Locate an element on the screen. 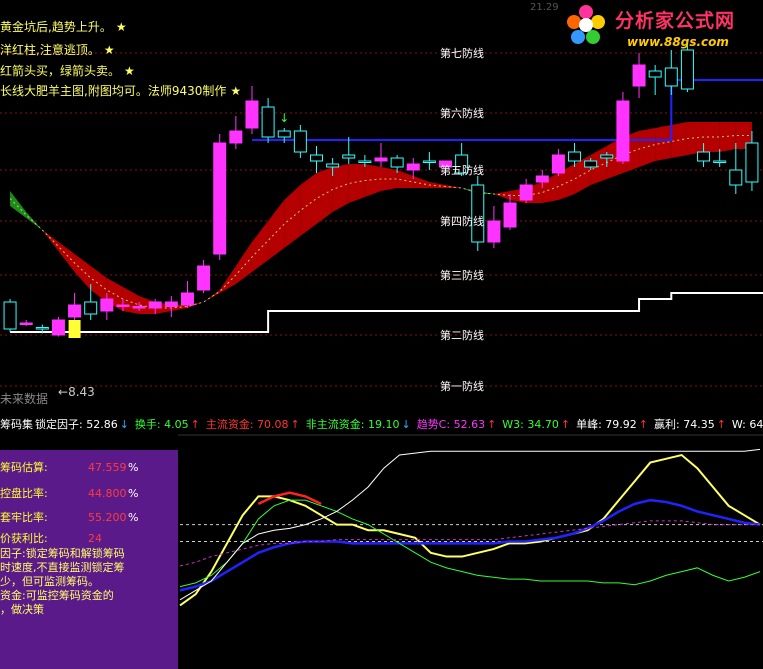  low-price-marker: ←8.43 is located at coordinates (76, 392).